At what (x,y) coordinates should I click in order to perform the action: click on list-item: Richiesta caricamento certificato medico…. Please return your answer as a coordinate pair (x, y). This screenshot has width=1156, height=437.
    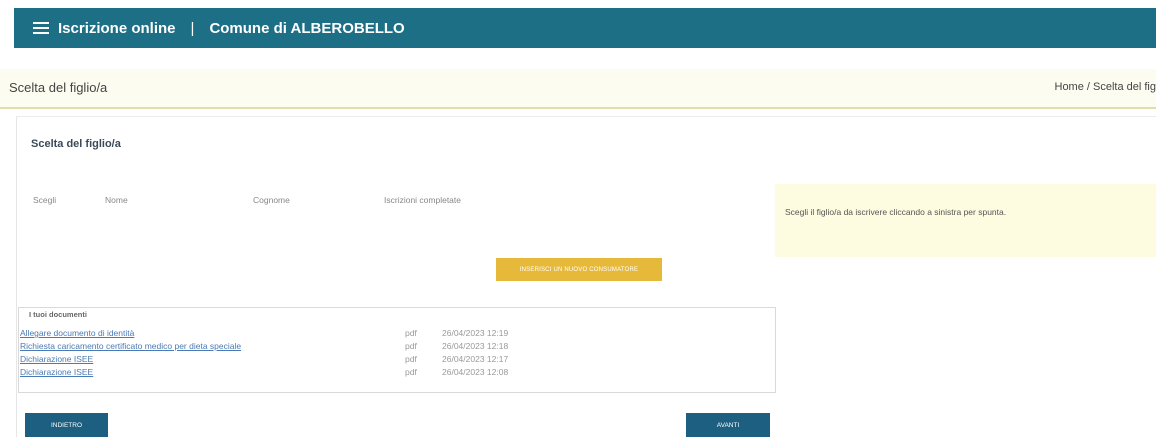
    Looking at the image, I should click on (397, 346).